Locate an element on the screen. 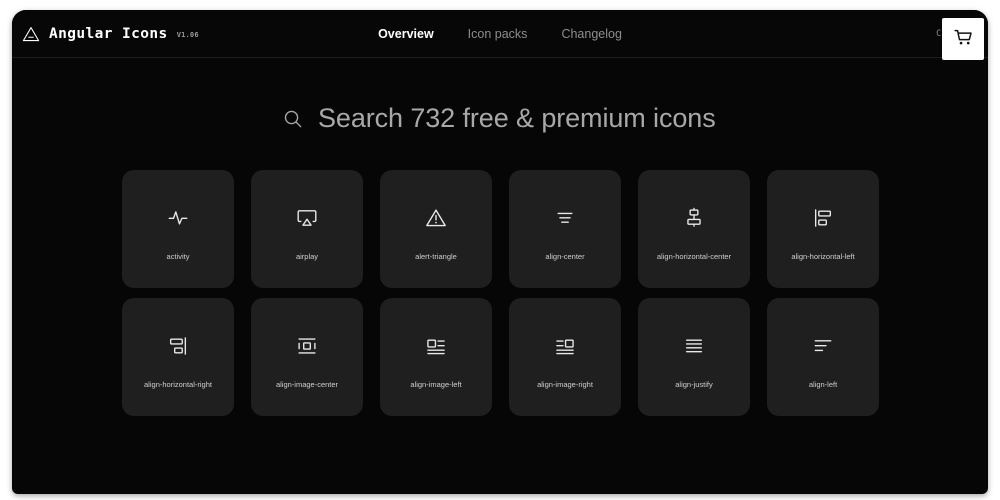 The image size is (1000, 500). alert-triangle-icon is located at coordinates (436, 218).